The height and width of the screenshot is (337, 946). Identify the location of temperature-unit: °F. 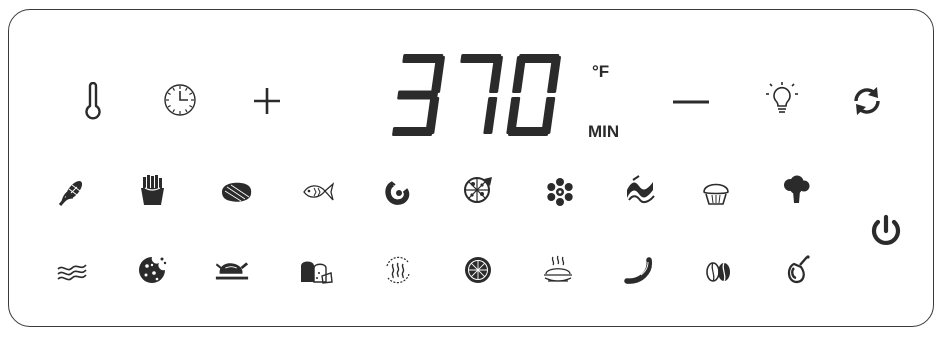
(601, 71).